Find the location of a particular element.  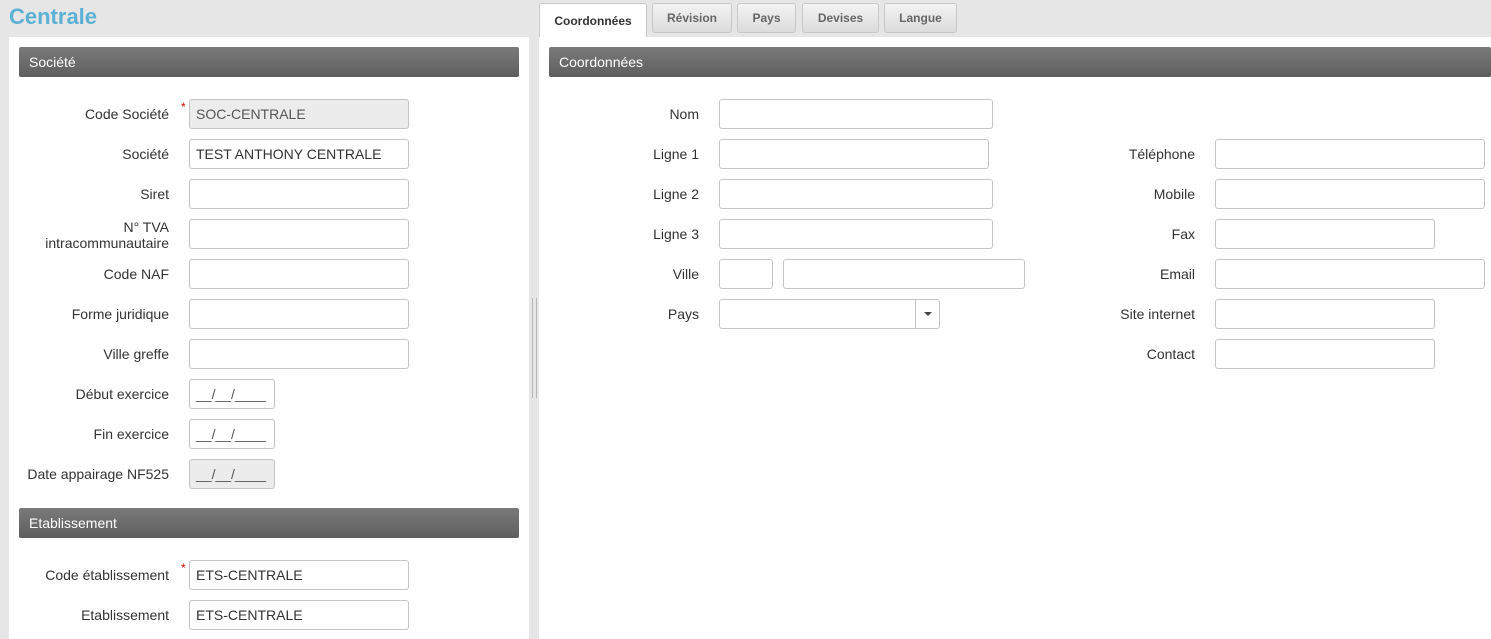

panel-splitter is located at coordinates (534, 348).